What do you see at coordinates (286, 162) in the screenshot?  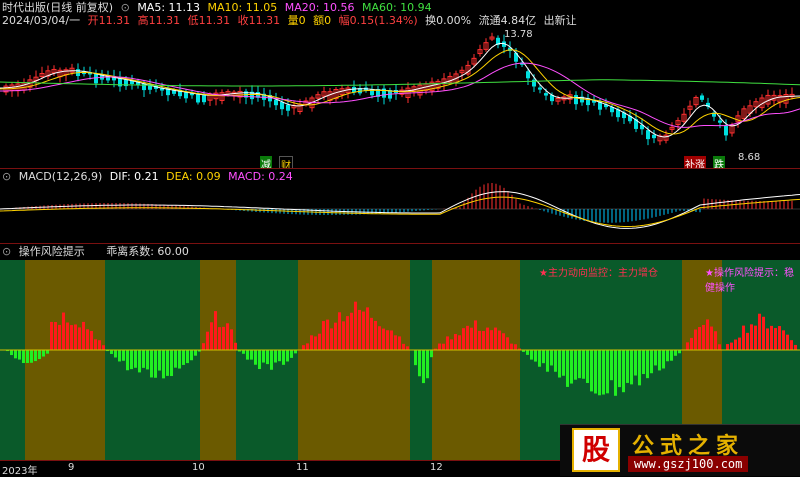 I see `event-mark-cai: 财` at bounding box center [286, 162].